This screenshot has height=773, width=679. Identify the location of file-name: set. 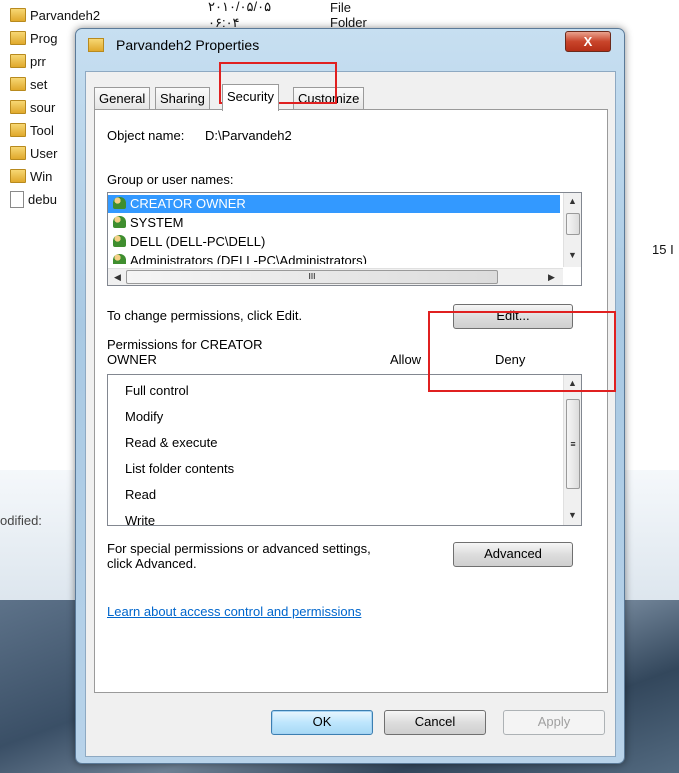
(39, 84).